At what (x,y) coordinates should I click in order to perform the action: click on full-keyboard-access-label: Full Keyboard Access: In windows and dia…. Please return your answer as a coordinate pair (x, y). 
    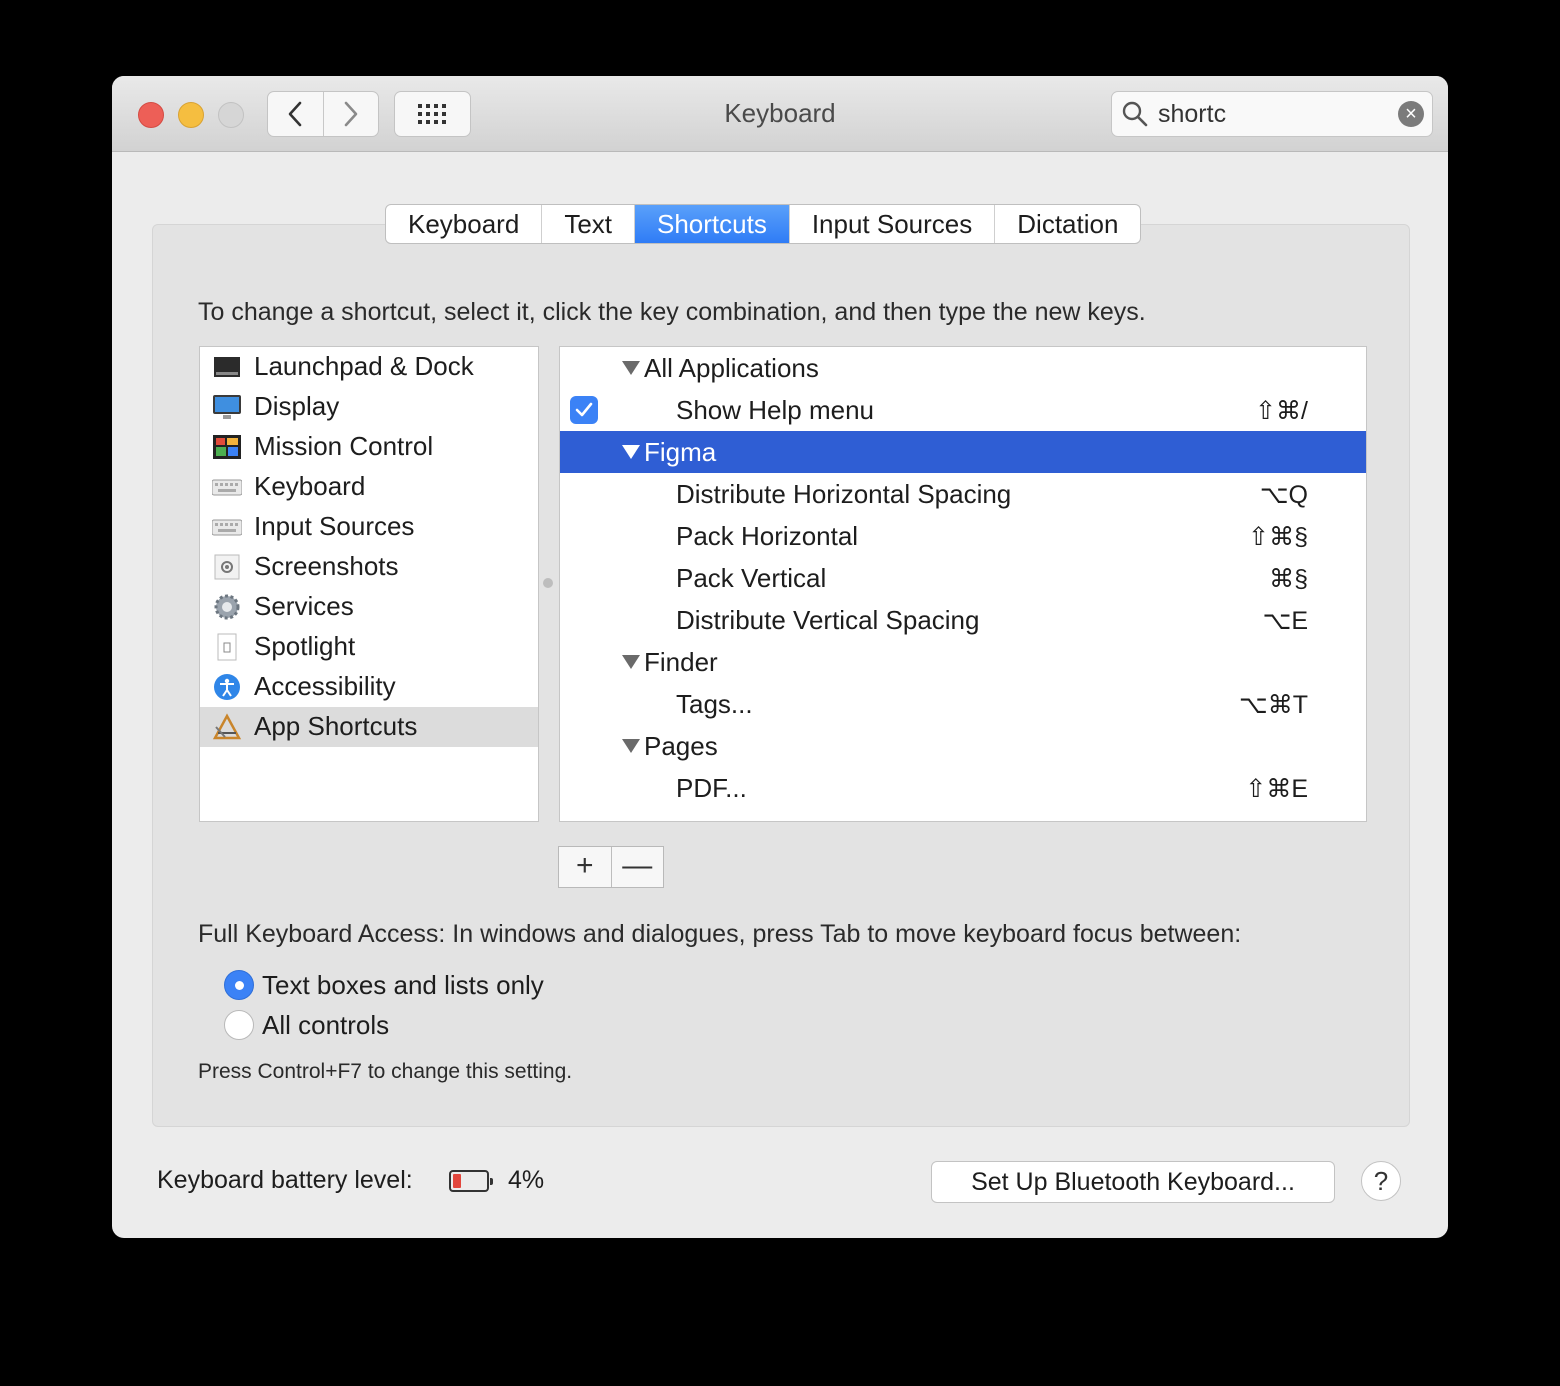
    Looking at the image, I should click on (720, 934).